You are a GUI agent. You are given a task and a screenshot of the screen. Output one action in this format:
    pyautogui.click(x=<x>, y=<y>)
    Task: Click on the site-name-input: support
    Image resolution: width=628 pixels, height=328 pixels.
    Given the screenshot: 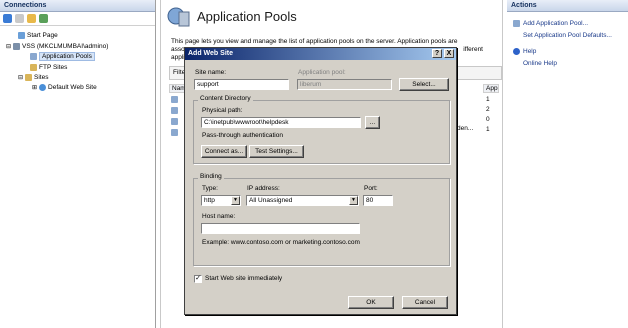 What is the action you would take?
    pyautogui.click(x=241, y=84)
    